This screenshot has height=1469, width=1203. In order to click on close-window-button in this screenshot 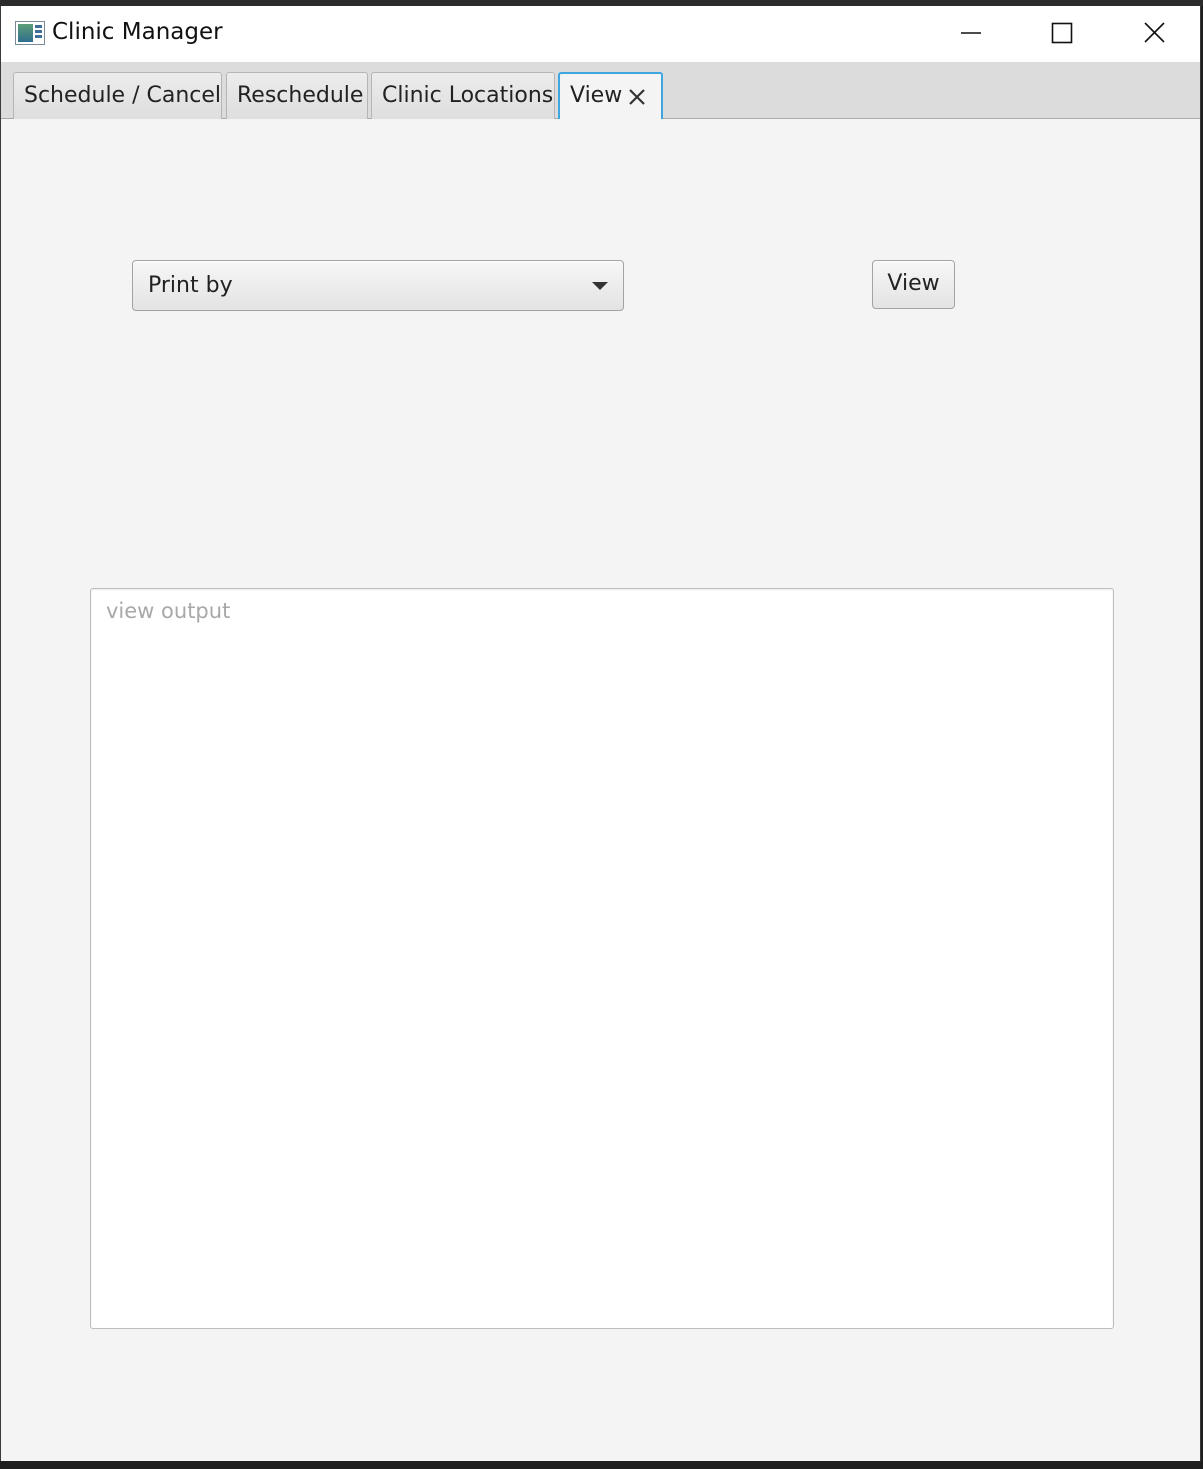, I will do `click(1154, 34)`.